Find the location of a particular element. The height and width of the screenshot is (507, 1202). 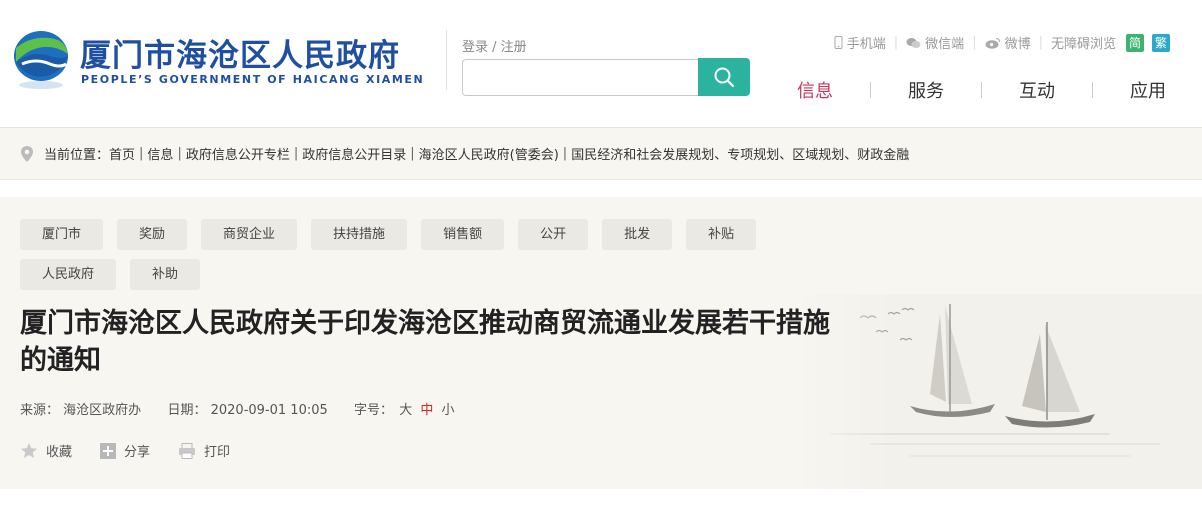

print-button: 打印 is located at coordinates (204, 450).